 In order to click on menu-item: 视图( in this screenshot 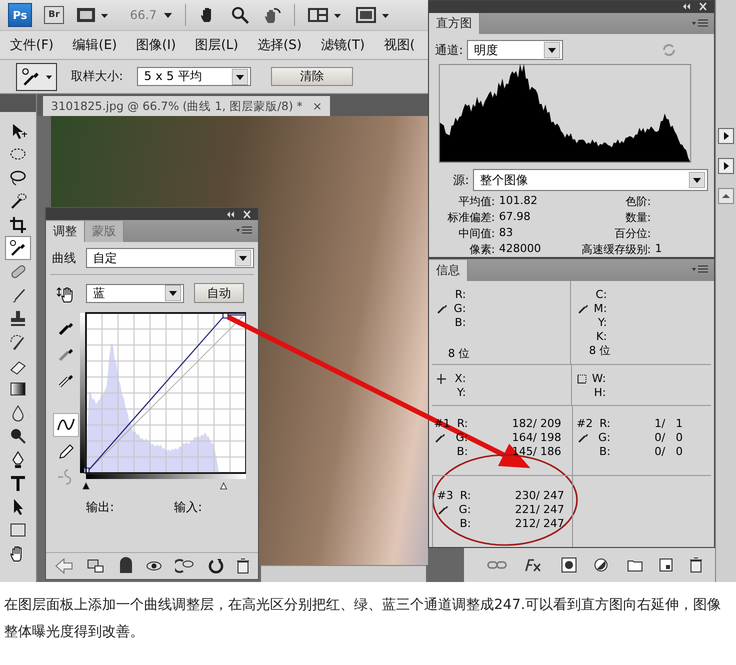, I will do `click(399, 45)`.